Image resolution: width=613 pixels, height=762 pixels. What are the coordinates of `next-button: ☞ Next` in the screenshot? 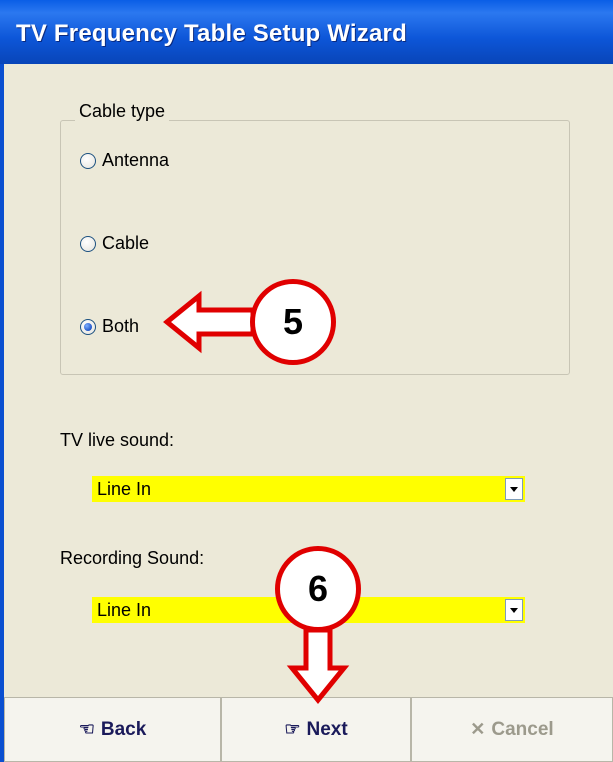 It's located at (316, 729).